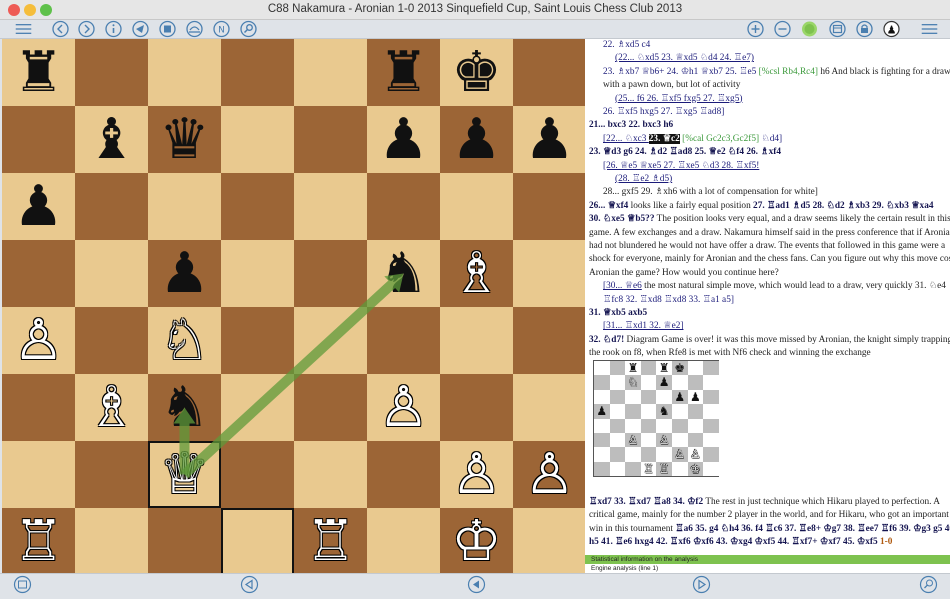 This screenshot has height=599, width=950. What do you see at coordinates (111, 72) in the screenshot?
I see `square-b8` at bounding box center [111, 72].